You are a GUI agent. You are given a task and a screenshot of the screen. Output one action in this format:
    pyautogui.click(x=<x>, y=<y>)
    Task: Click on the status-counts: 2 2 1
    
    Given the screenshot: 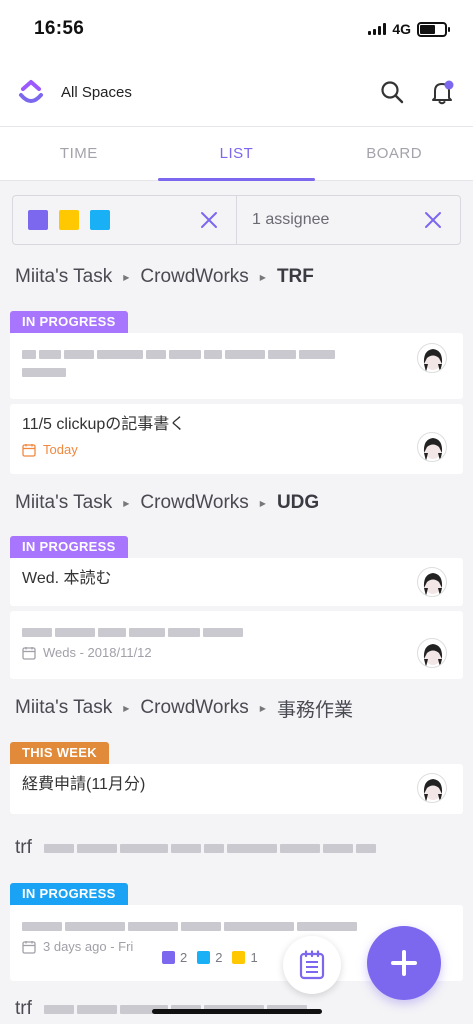 What is the action you would take?
    pyautogui.click(x=210, y=957)
    